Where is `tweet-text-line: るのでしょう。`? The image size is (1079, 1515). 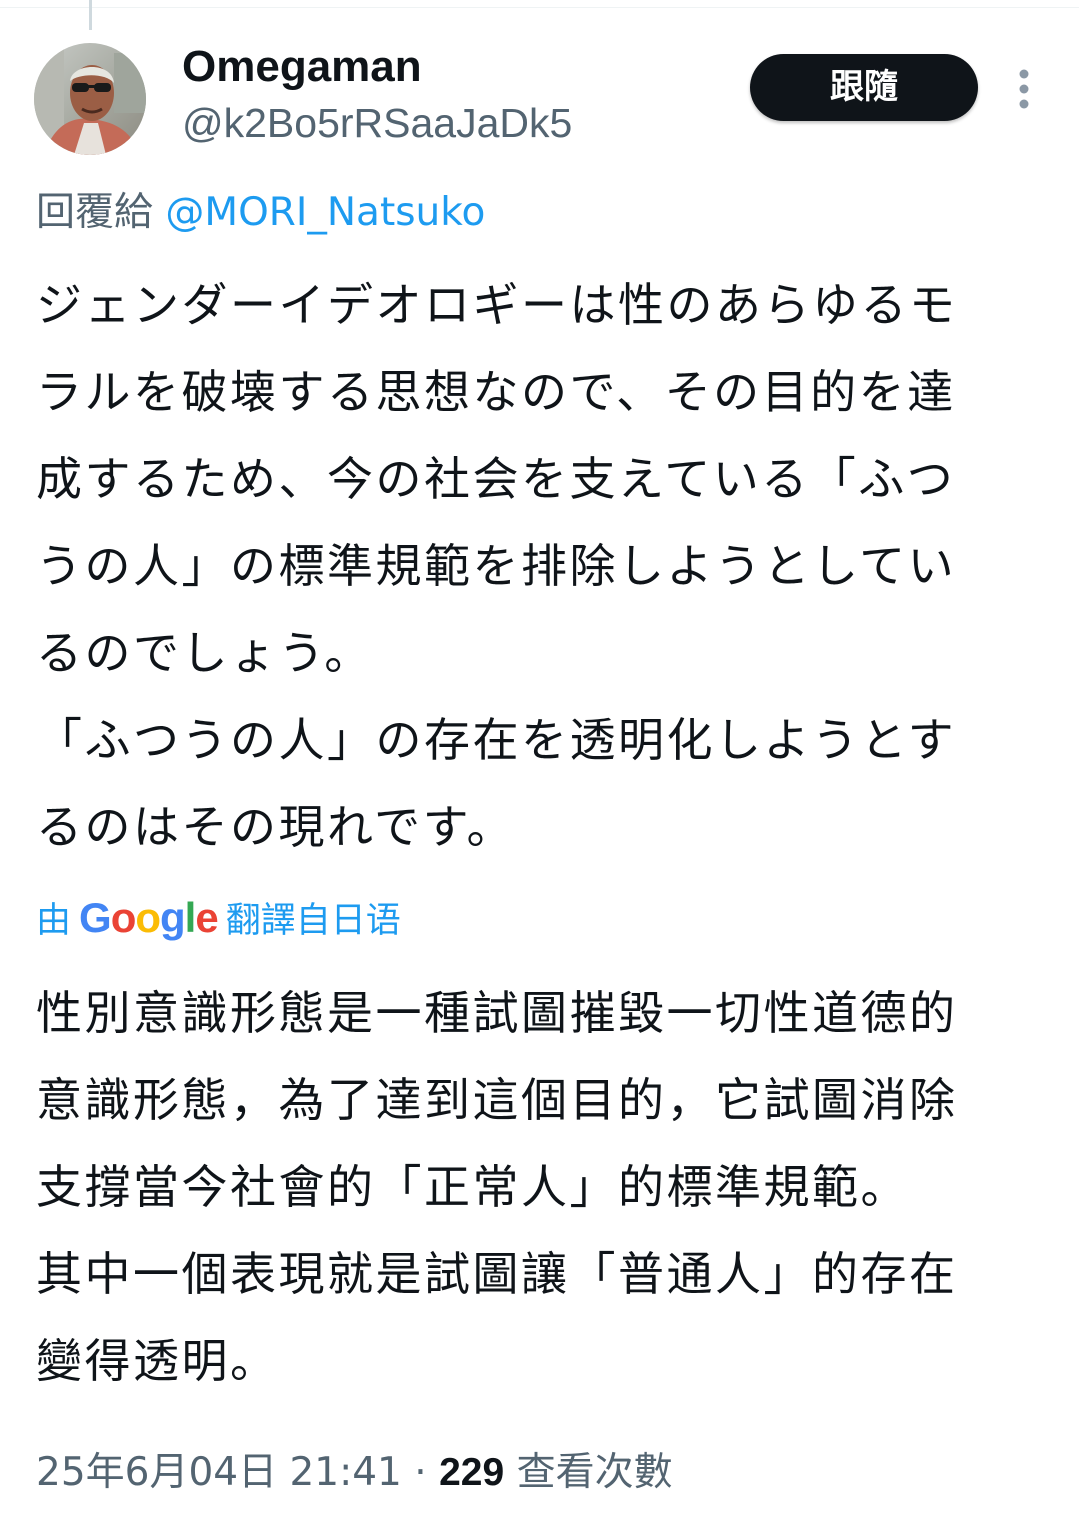 tweet-text-line: るのでしょう。 is located at coordinates (204, 653).